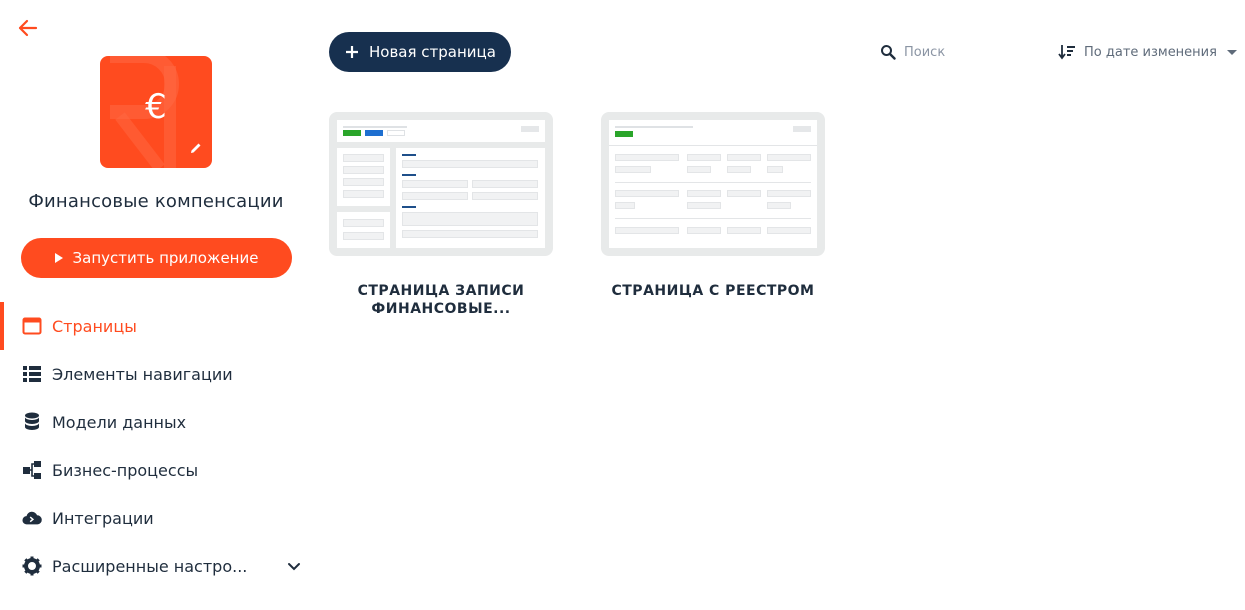 This screenshot has height=610, width=1245. Describe the element at coordinates (888, 52) in the screenshot. I see `search-icon` at that location.